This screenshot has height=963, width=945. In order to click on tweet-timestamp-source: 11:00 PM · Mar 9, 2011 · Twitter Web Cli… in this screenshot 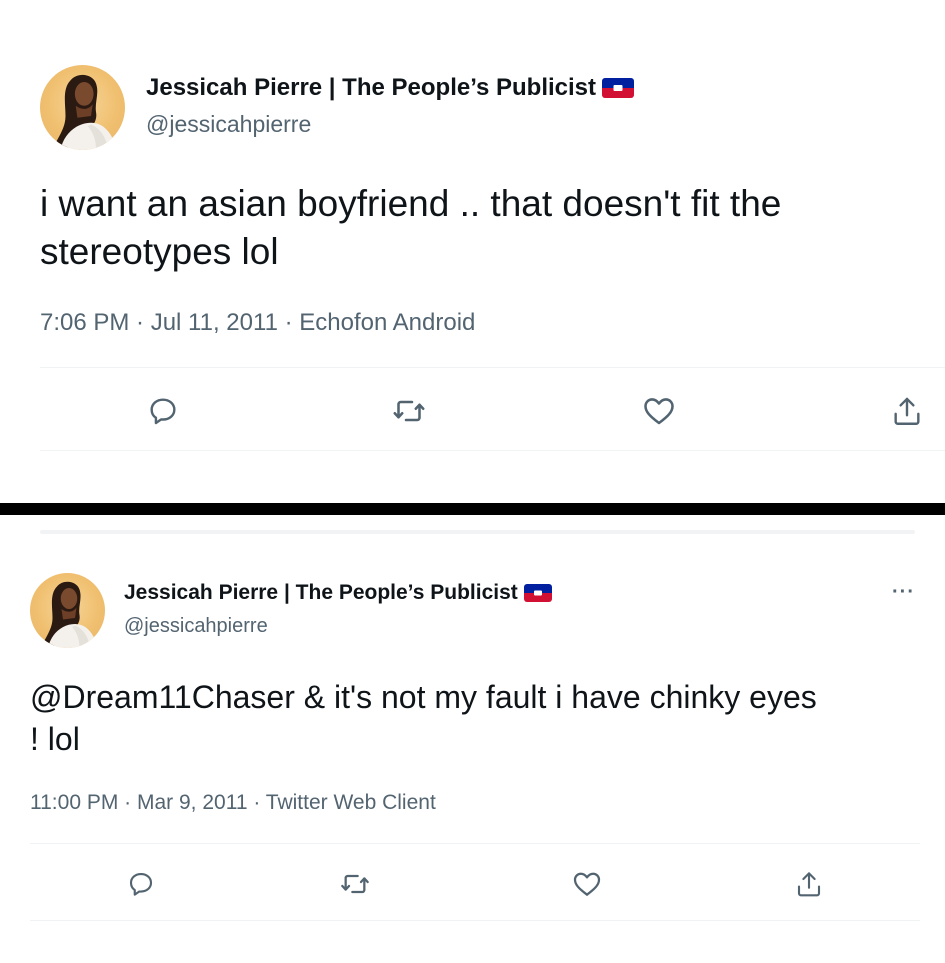, I will do `click(233, 803)`.